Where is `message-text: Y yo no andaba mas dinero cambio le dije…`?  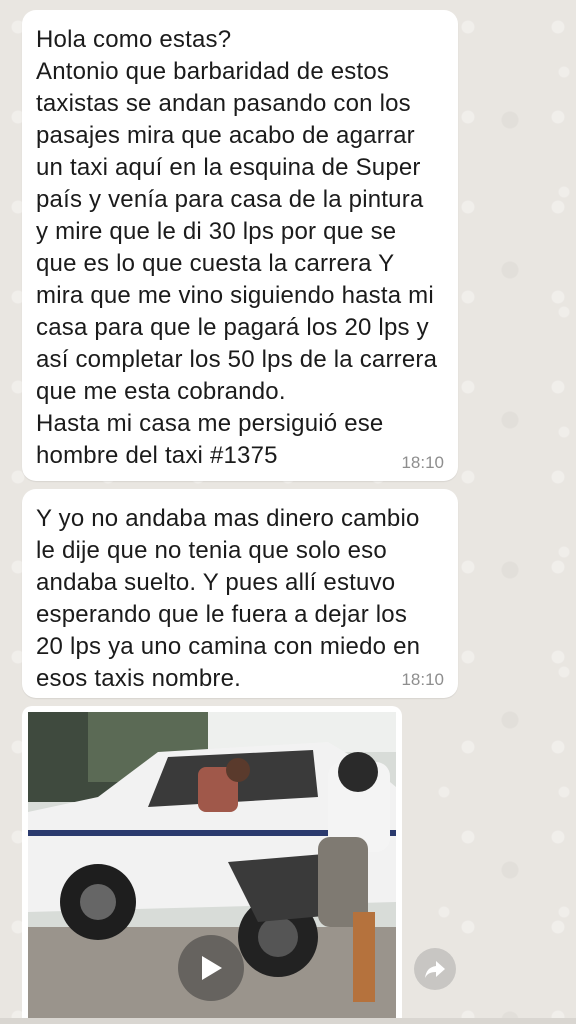 message-text: Y yo no andaba mas dinero cambio le dije… is located at coordinates (228, 598).